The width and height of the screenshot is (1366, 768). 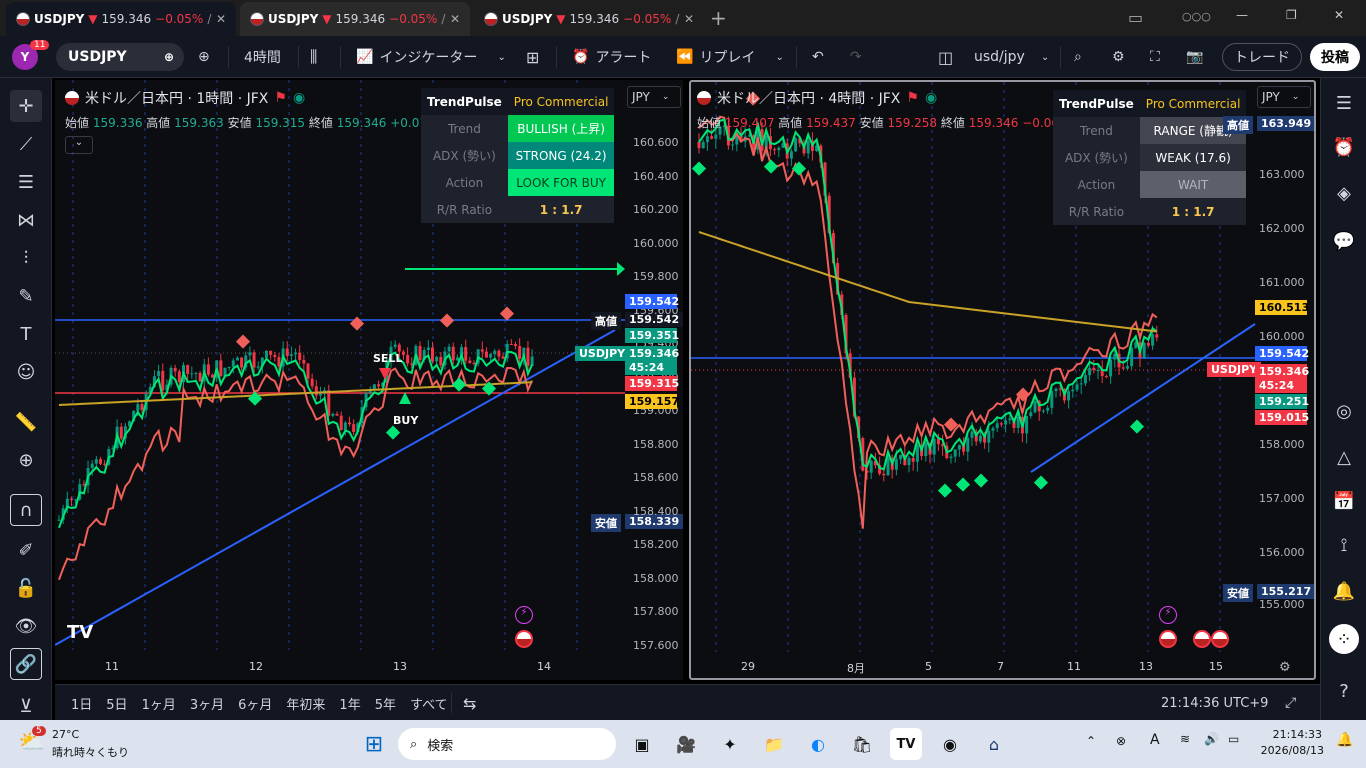 What do you see at coordinates (862, 744) in the screenshot?
I see `microsoft-store-icon: 🛍` at bounding box center [862, 744].